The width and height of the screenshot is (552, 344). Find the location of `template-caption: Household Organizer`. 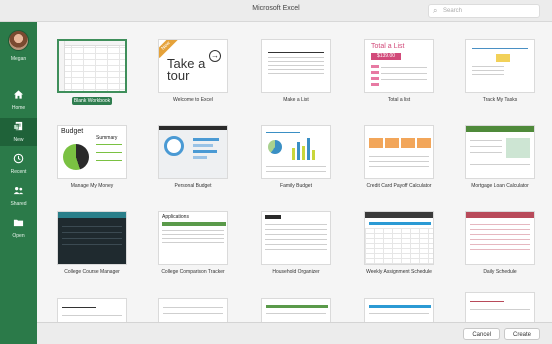

template-caption: Household Organizer is located at coordinates (296, 272).